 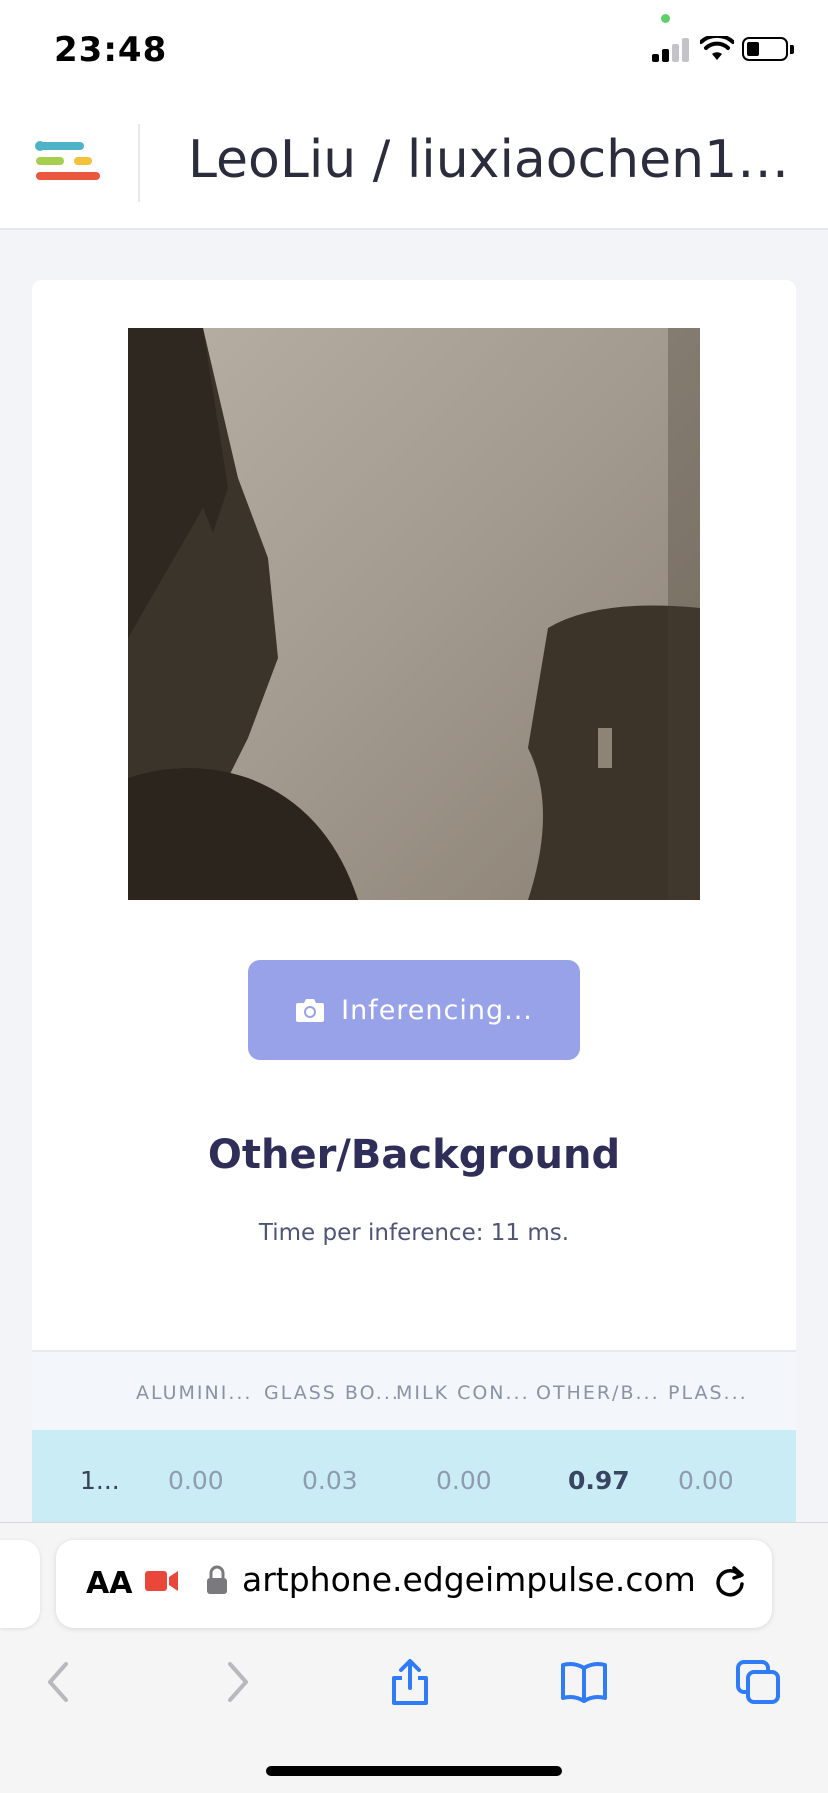 I want to click on url-text: artphone.edgeimpulse.com, so click(x=469, y=1579).